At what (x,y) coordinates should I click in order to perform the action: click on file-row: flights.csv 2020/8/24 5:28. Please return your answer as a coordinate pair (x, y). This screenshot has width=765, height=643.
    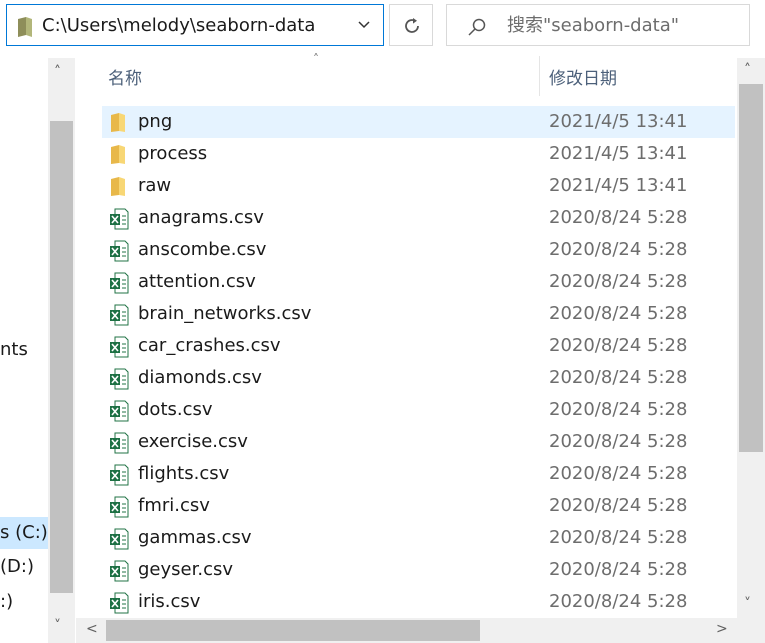
    Looking at the image, I should click on (418, 474).